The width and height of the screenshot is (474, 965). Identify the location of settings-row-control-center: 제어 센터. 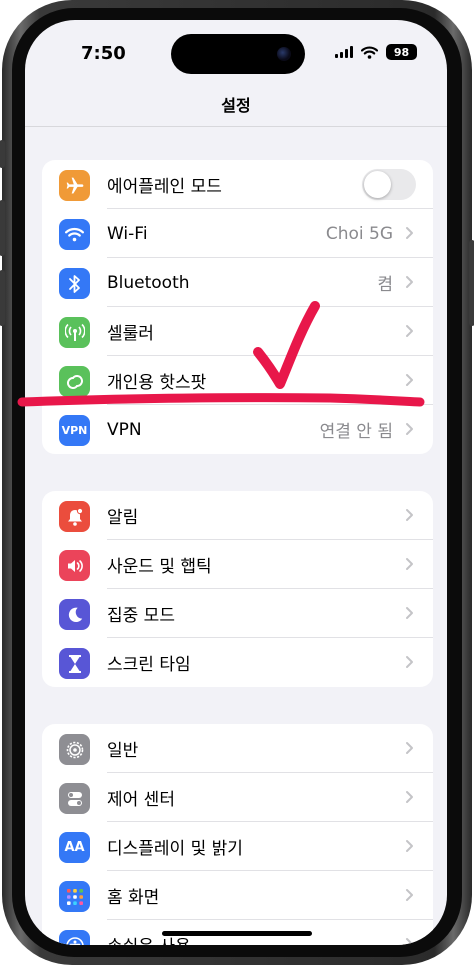
(237, 797).